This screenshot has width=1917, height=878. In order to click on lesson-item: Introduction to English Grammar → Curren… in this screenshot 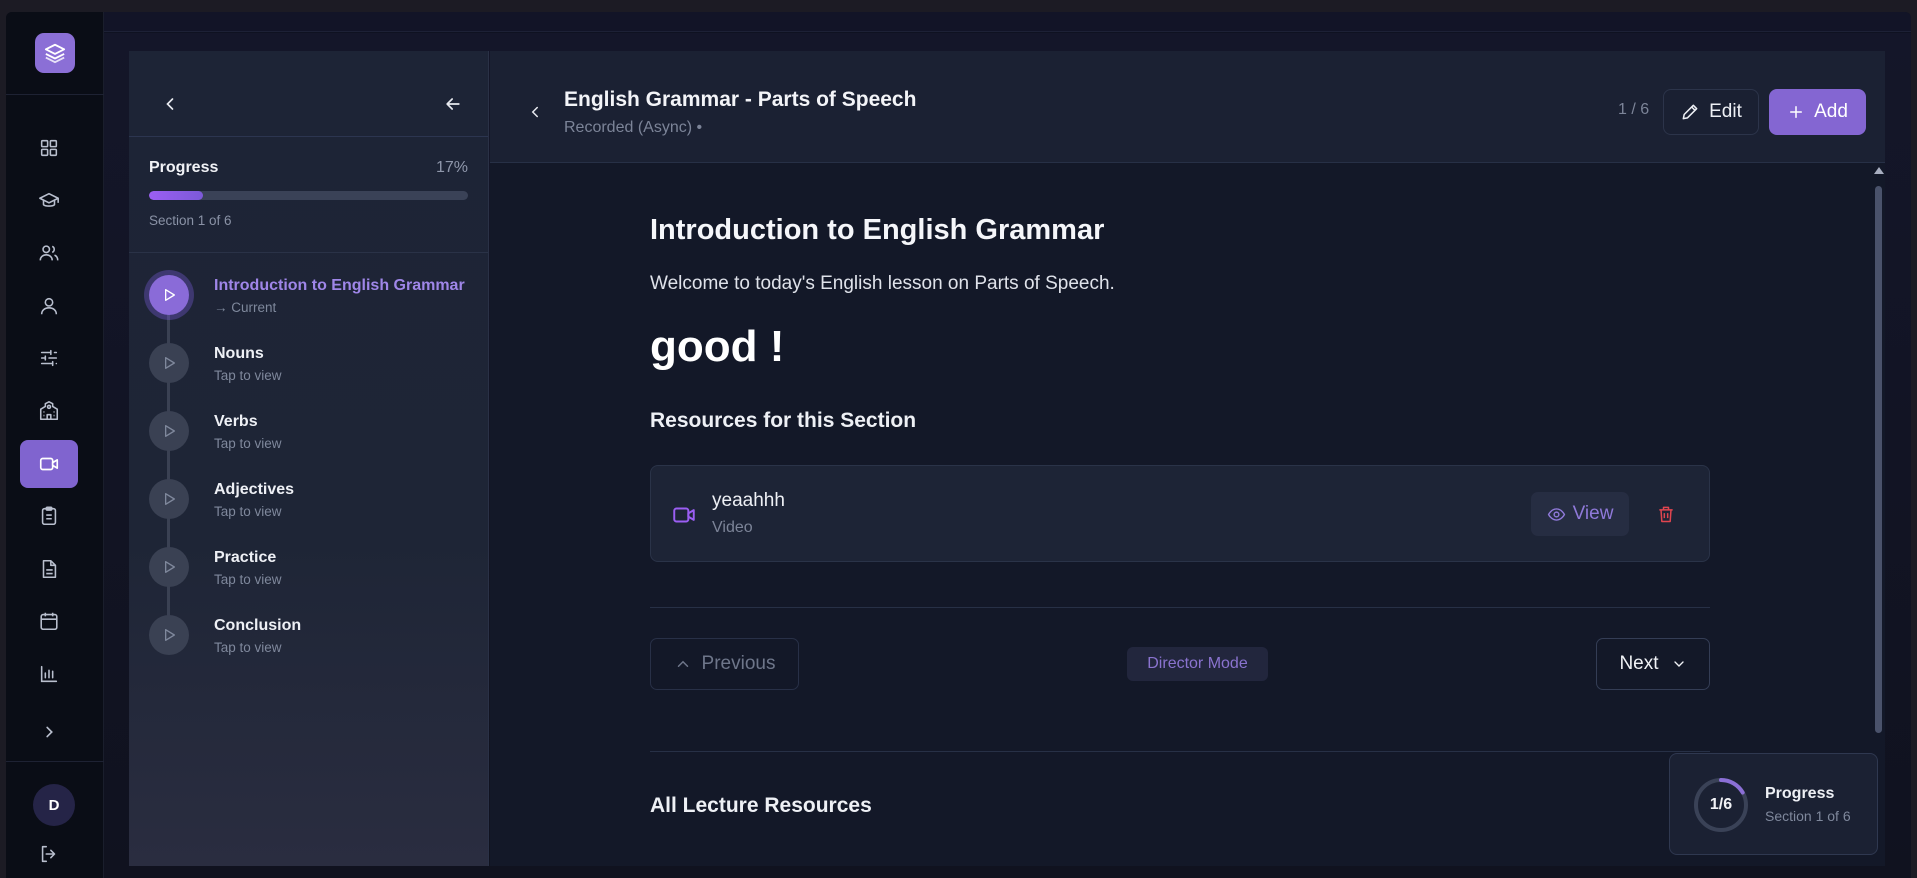, I will do `click(308, 299)`.